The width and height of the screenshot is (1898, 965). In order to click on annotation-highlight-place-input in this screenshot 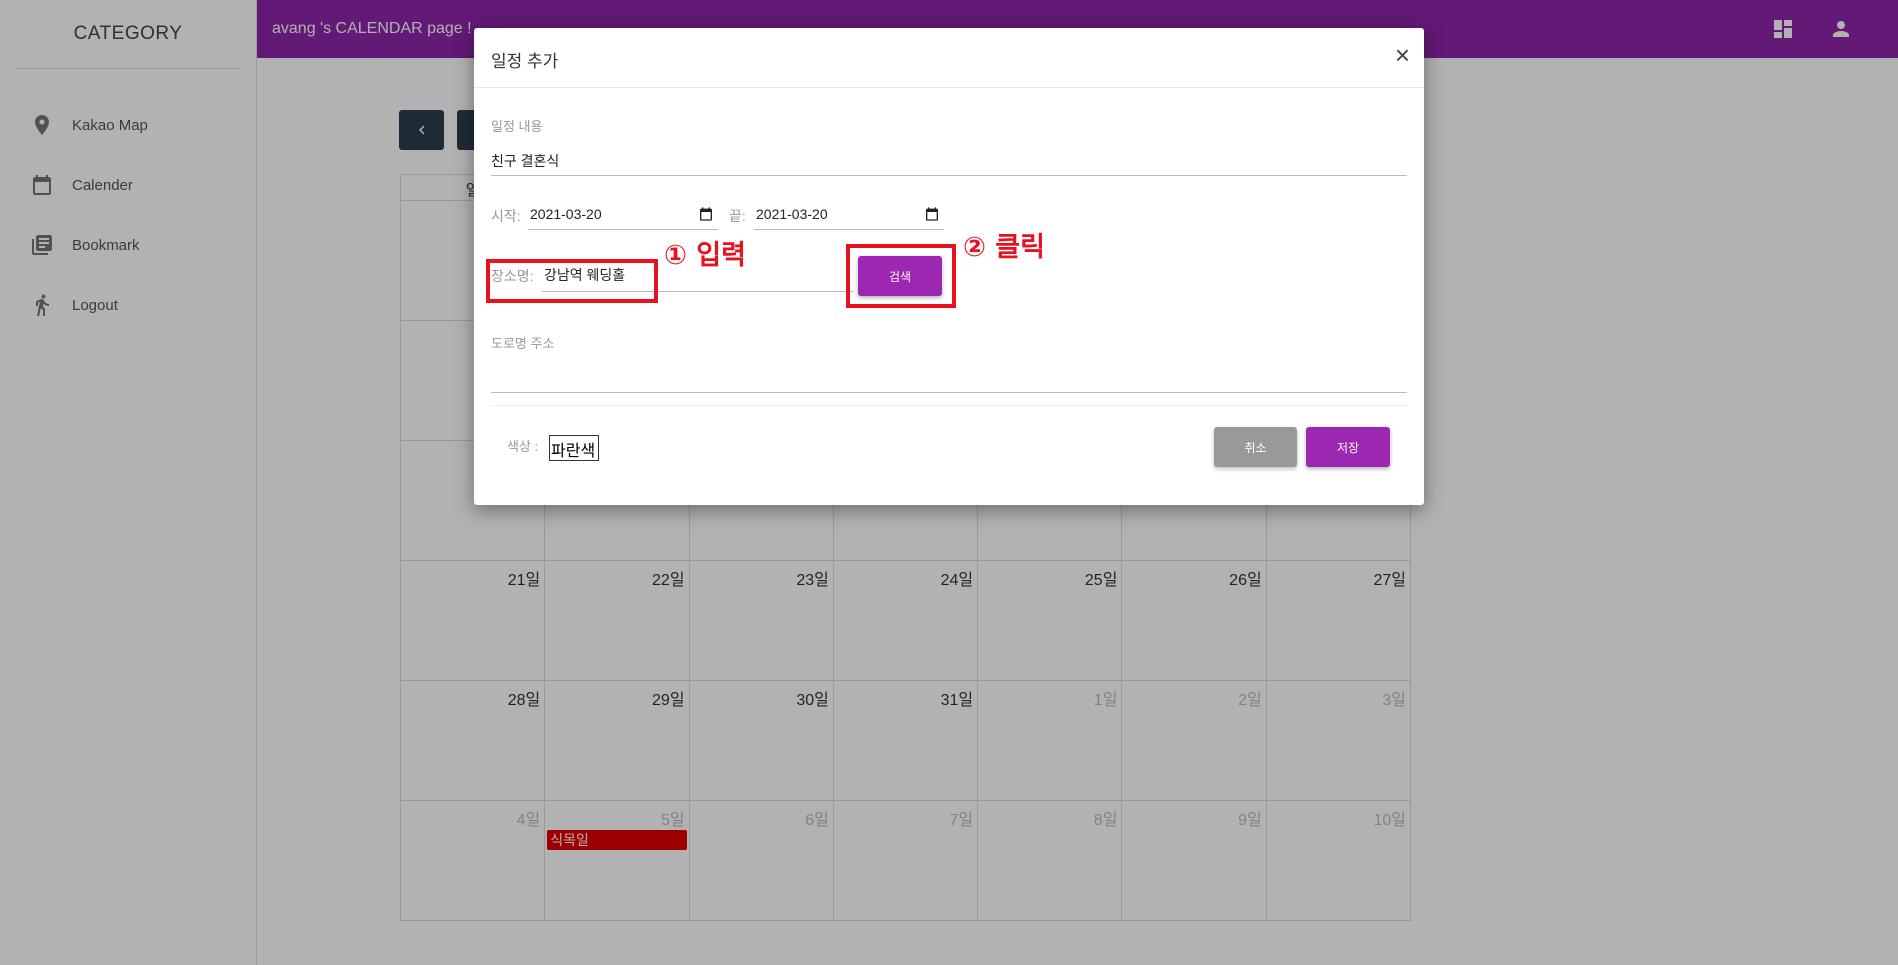, I will do `click(572, 281)`.